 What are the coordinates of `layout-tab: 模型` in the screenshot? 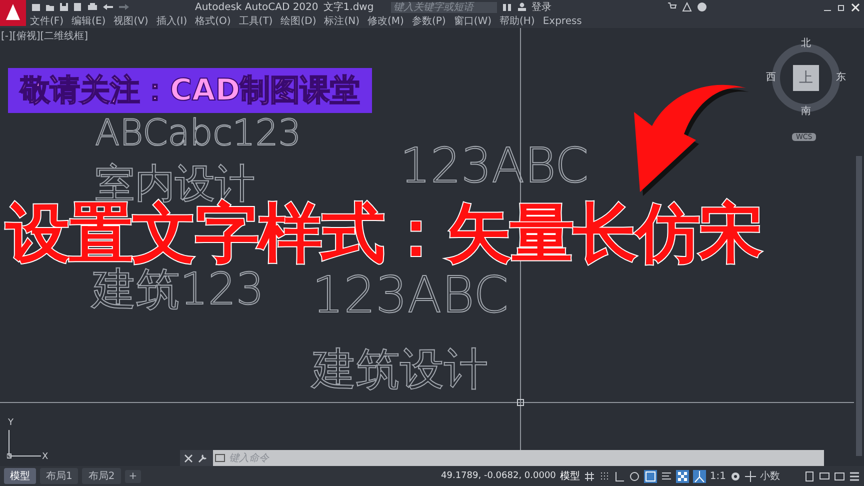 It's located at (20, 476).